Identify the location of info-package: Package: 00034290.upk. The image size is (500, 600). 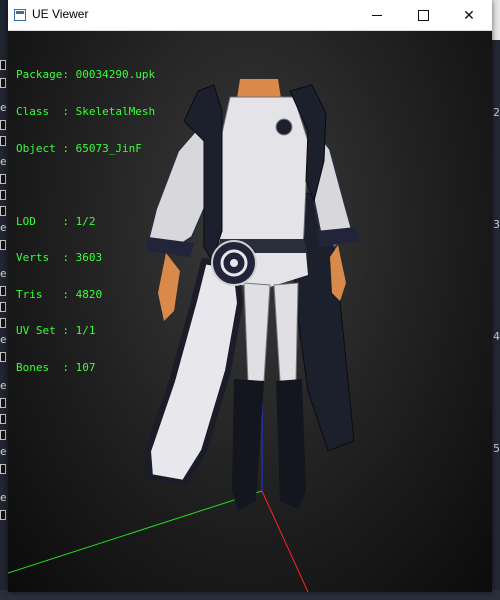
(86, 75).